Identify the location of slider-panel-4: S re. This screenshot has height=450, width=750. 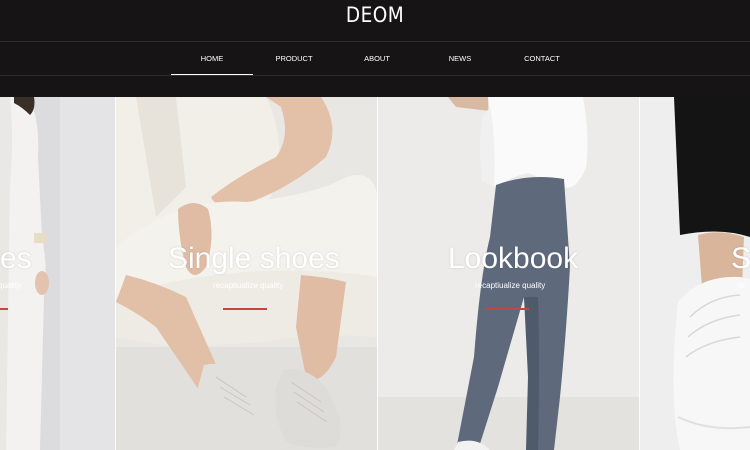
(695, 273).